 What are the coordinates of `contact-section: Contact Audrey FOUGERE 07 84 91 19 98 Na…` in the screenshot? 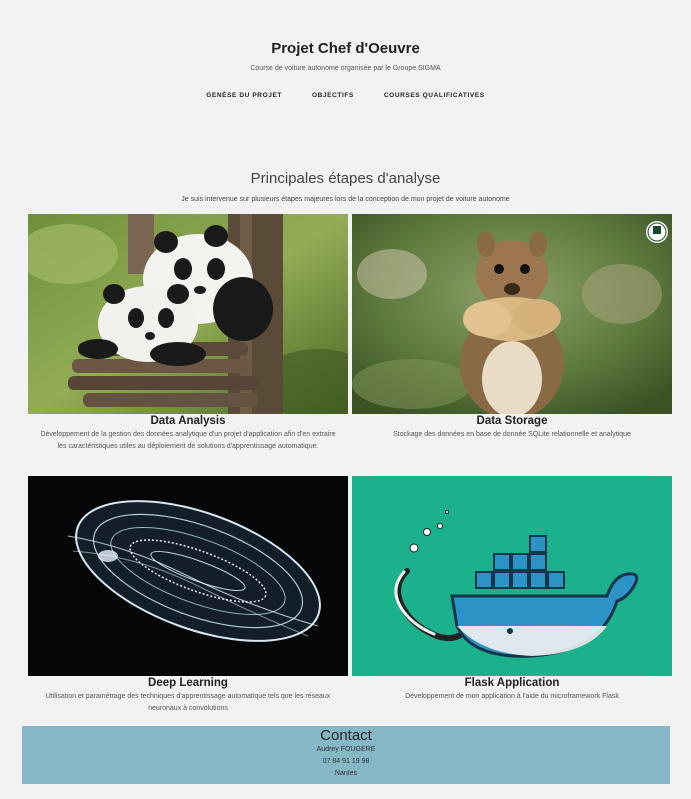 It's located at (346, 755).